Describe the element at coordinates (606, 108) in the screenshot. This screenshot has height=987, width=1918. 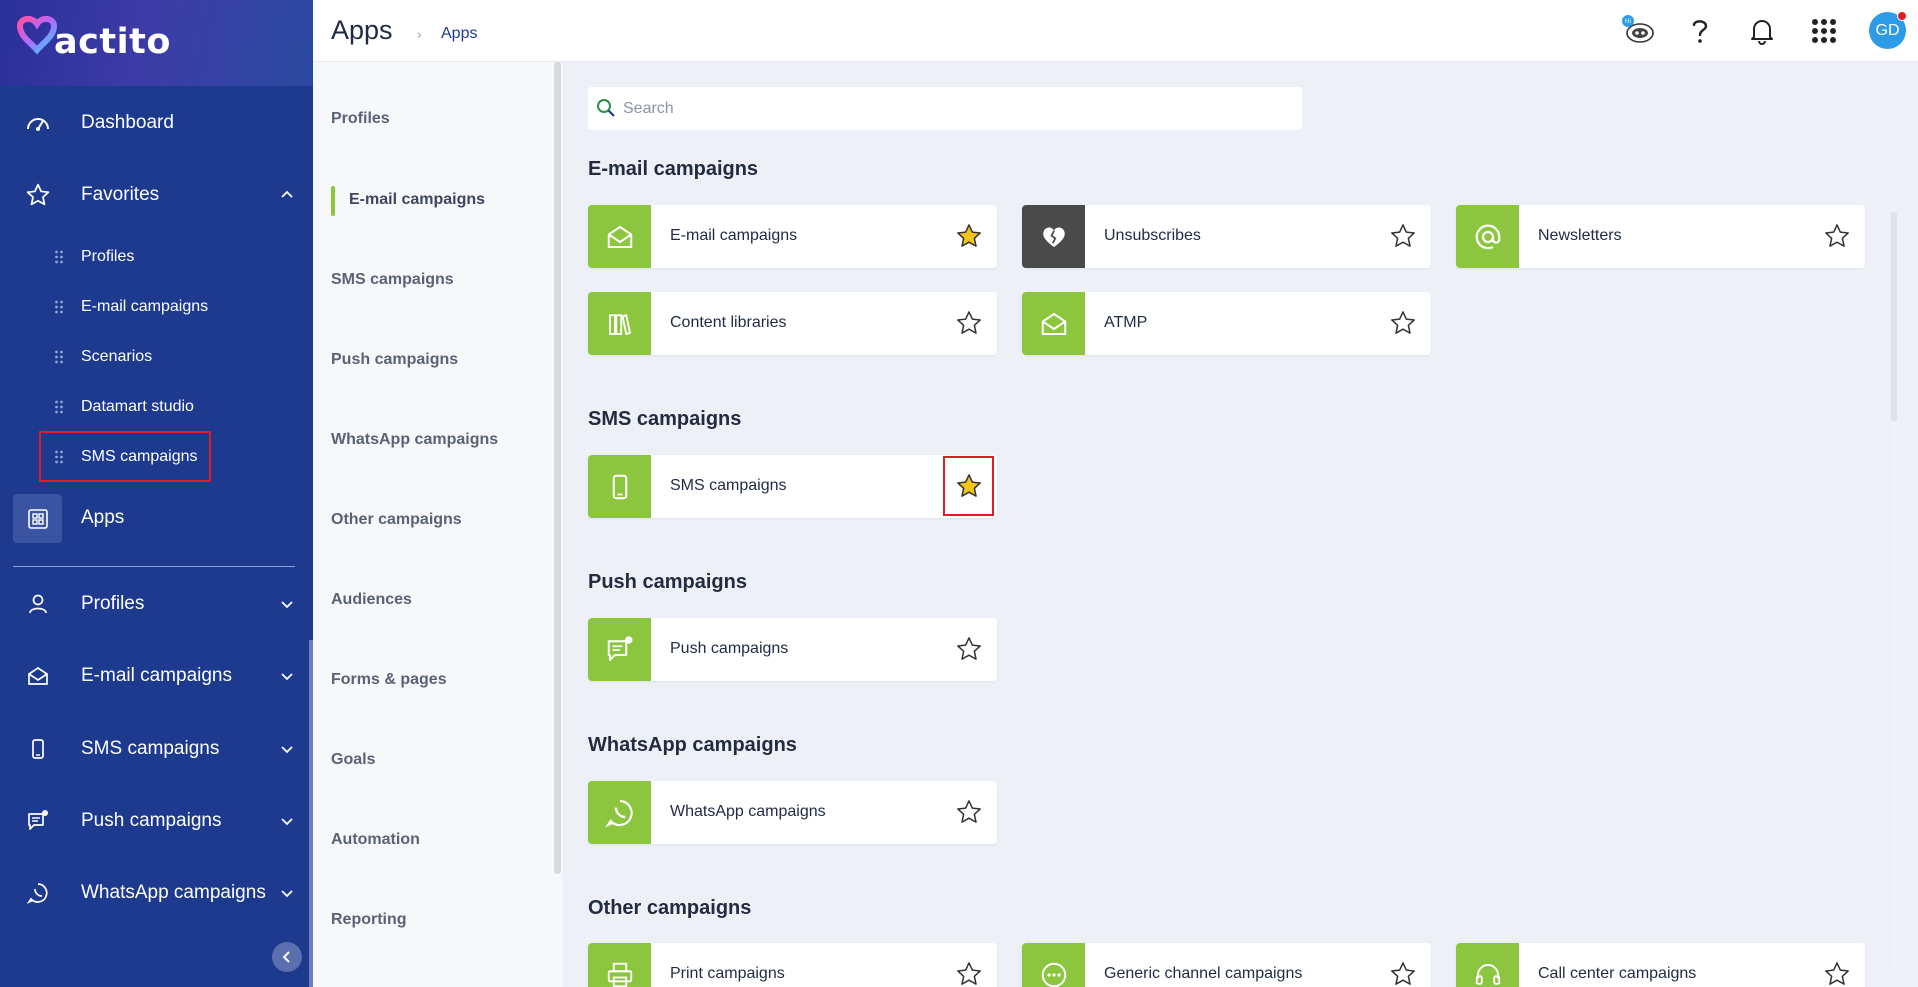
I see `search-icon` at that location.